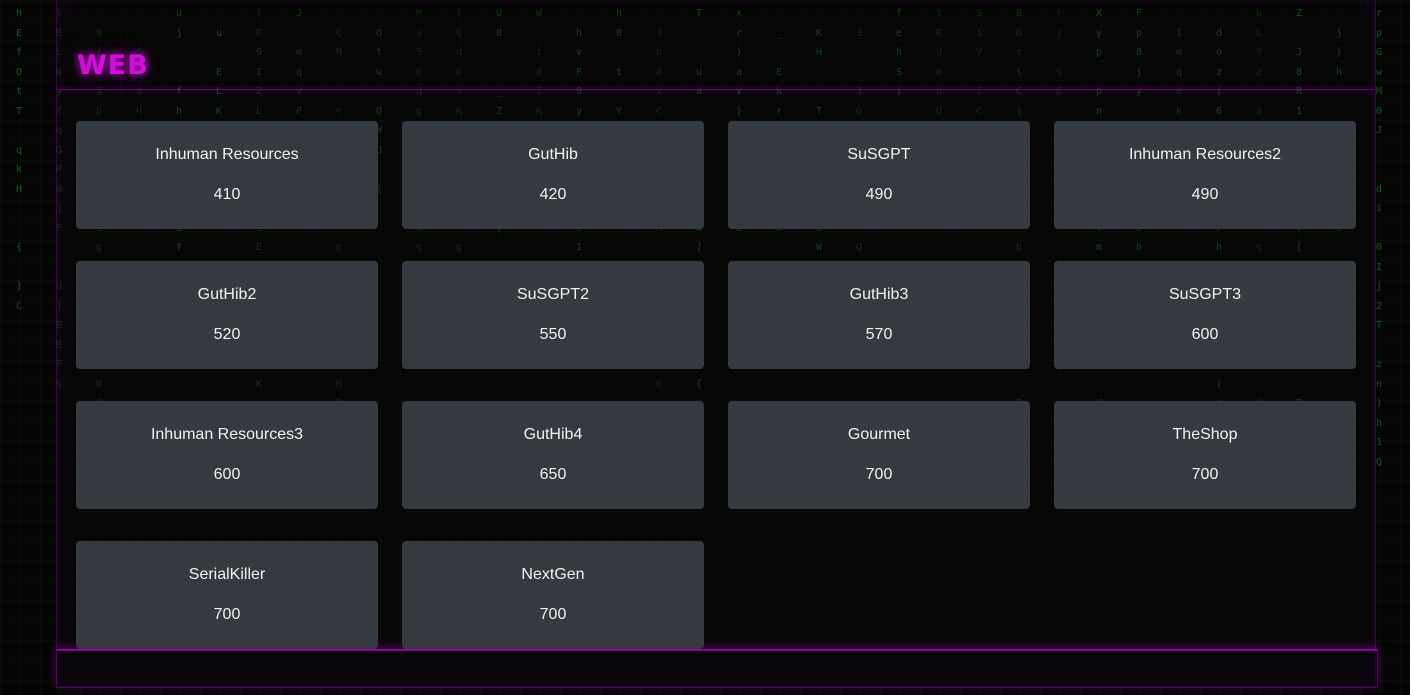  Describe the element at coordinates (879, 455) in the screenshot. I see `challenge-card: Gourmet 700` at that location.